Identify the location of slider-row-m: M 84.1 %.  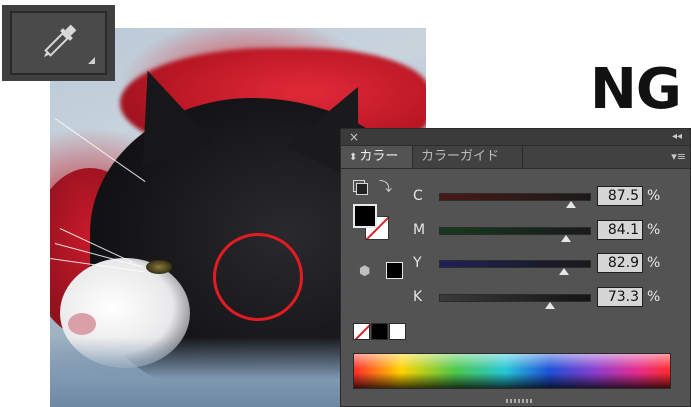
(515, 231).